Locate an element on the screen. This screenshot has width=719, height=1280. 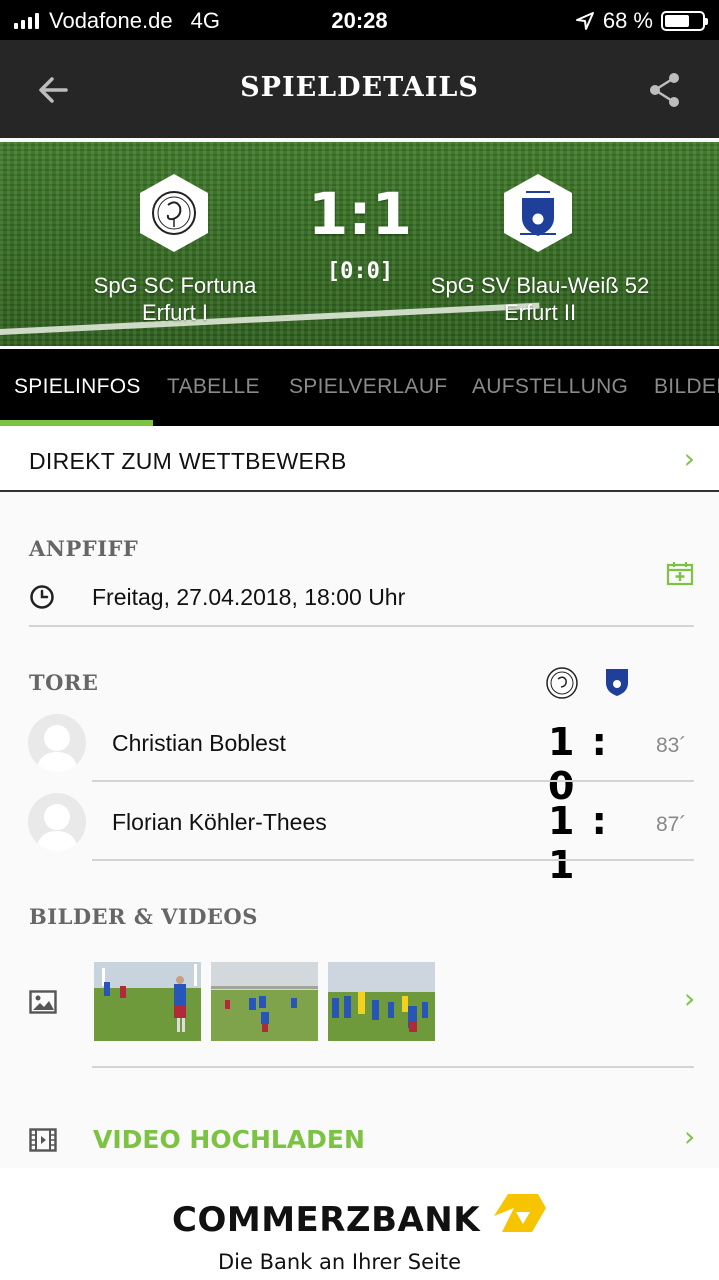
location-arrow-icon is located at coordinates (584, 21).